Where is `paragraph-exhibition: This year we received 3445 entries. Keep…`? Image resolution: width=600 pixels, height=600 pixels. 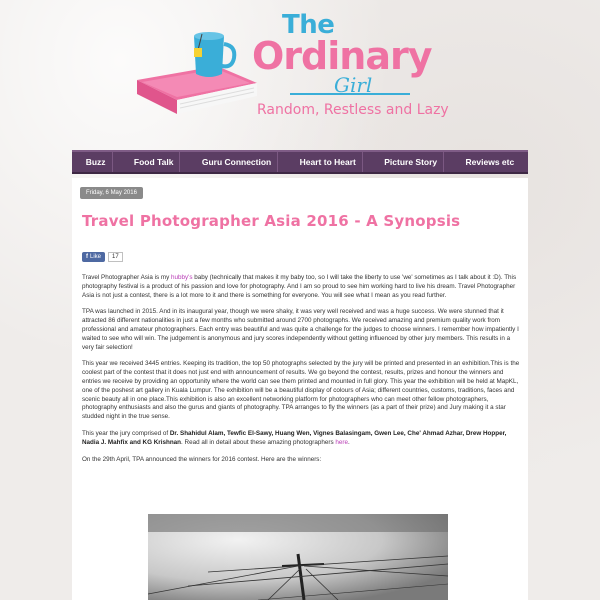 paragraph-exhibition: This year we received 3445 entries. Keep… is located at coordinates (301, 390).